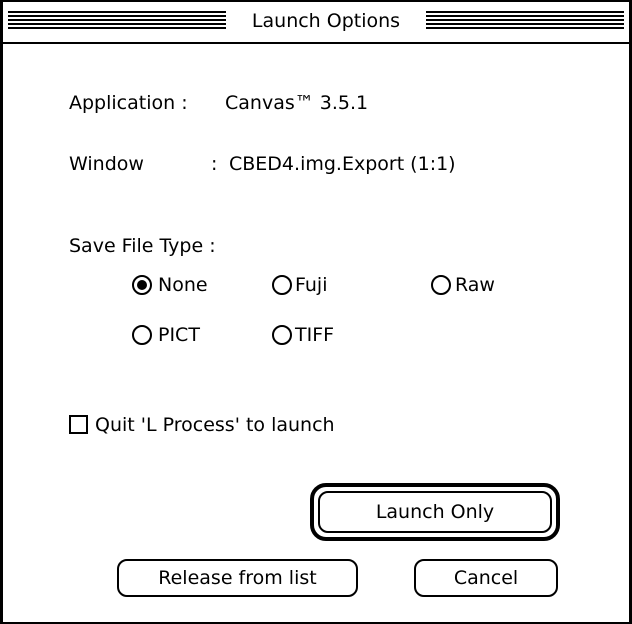  What do you see at coordinates (215, 425) in the screenshot?
I see `quit-checkbox-label: Quit 'L Process' to launch` at bounding box center [215, 425].